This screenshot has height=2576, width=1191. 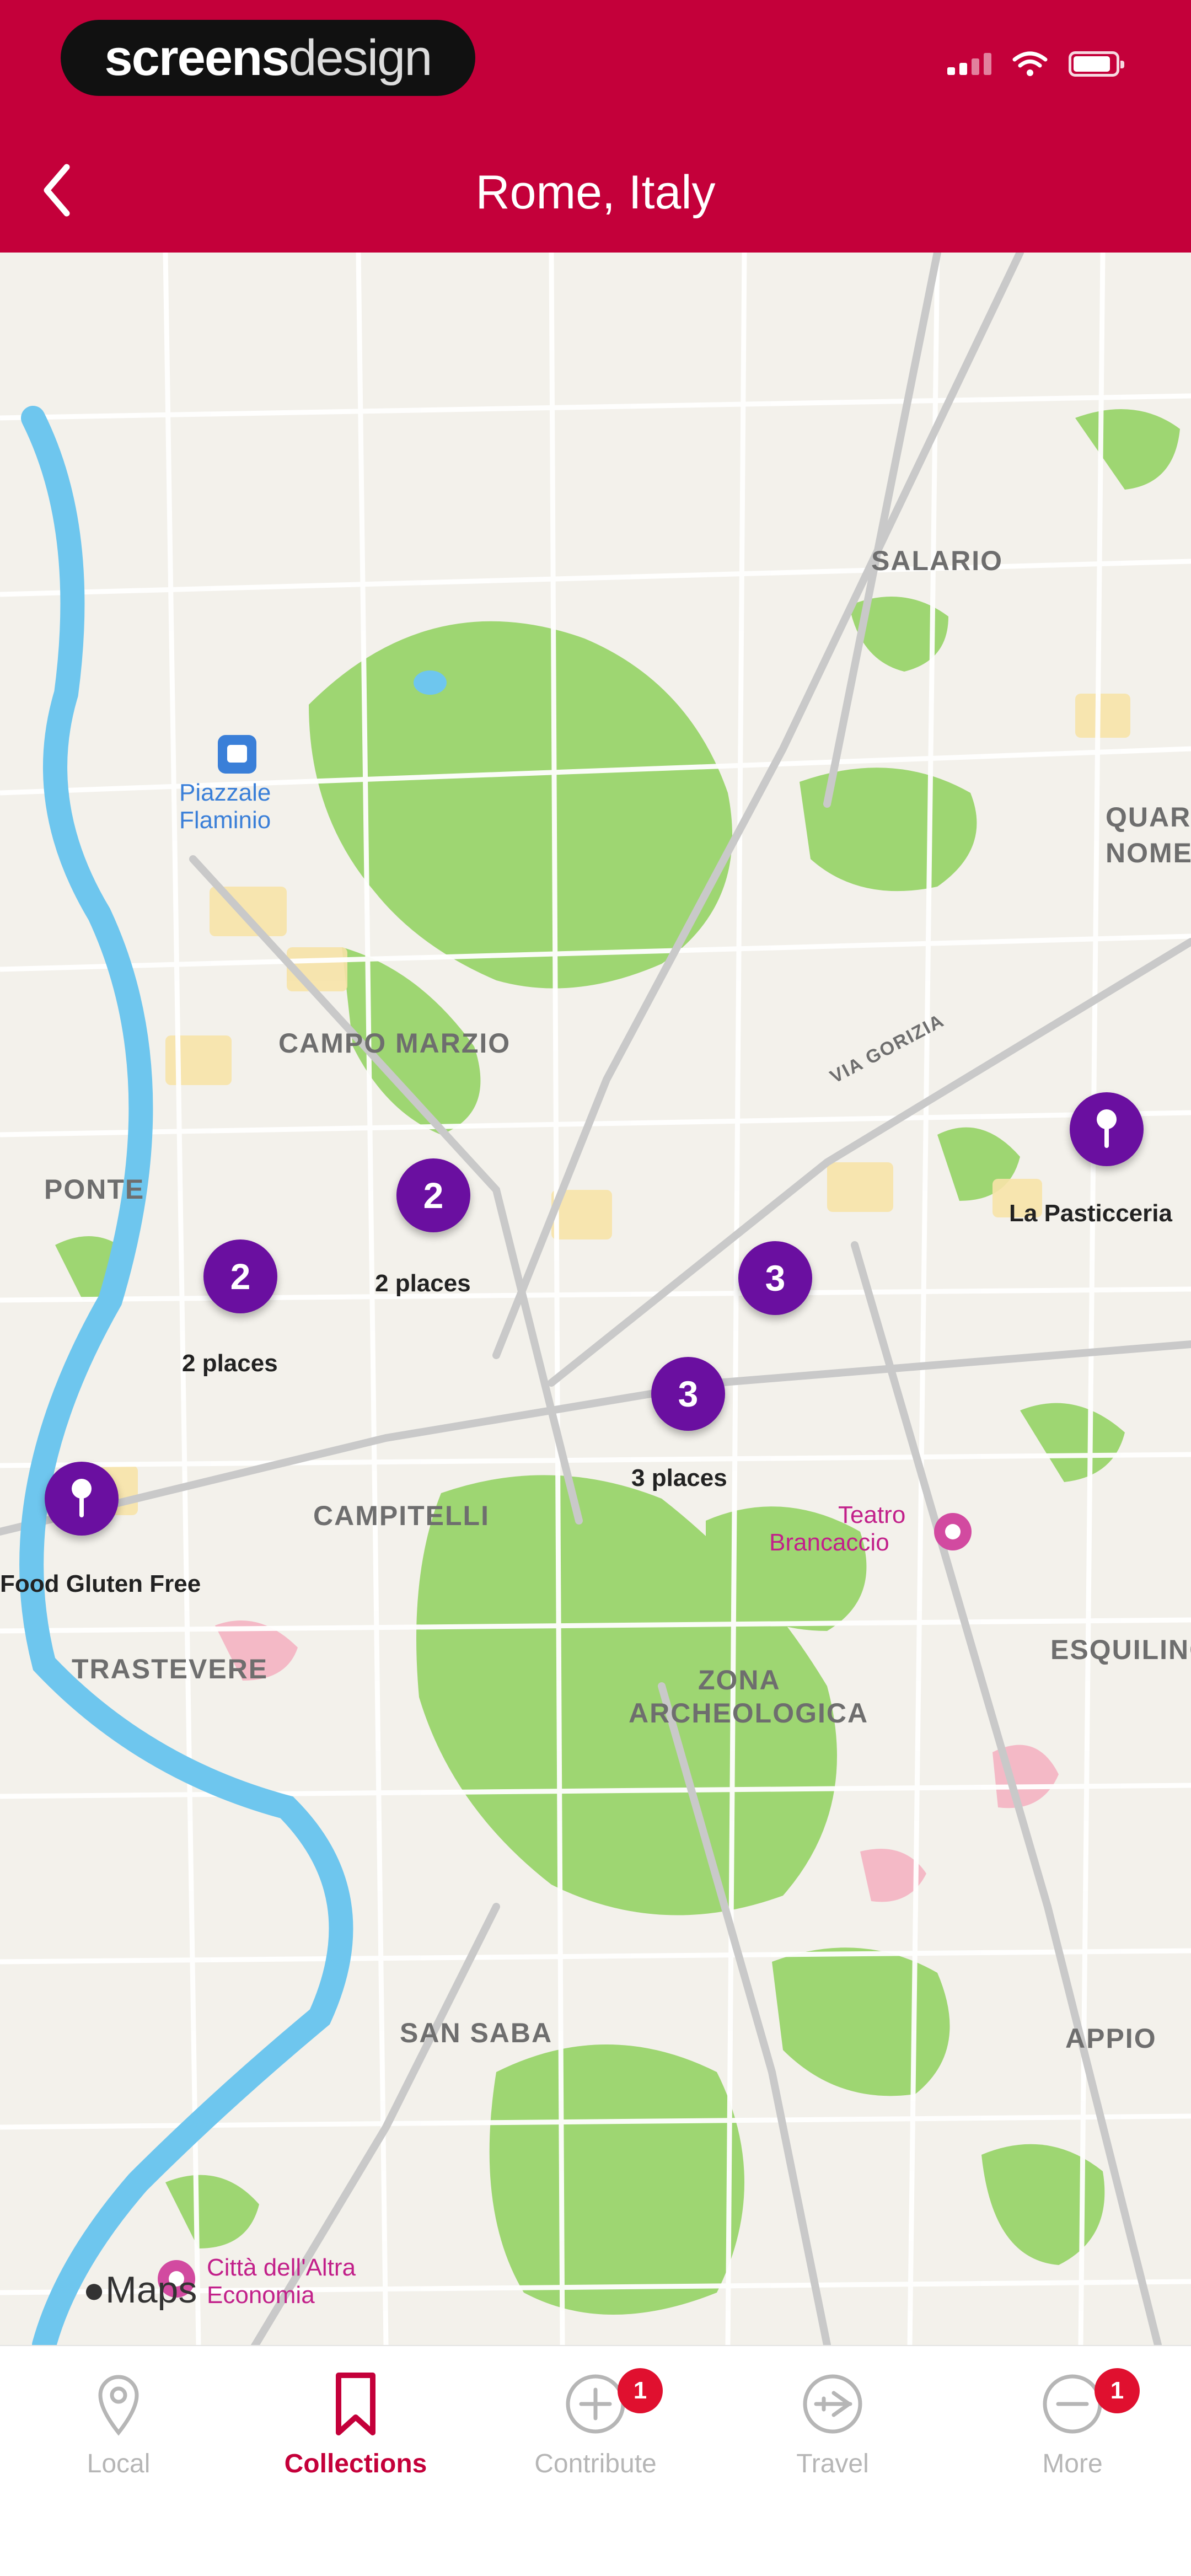 I want to click on tab-local: Local, so click(x=119, y=2429).